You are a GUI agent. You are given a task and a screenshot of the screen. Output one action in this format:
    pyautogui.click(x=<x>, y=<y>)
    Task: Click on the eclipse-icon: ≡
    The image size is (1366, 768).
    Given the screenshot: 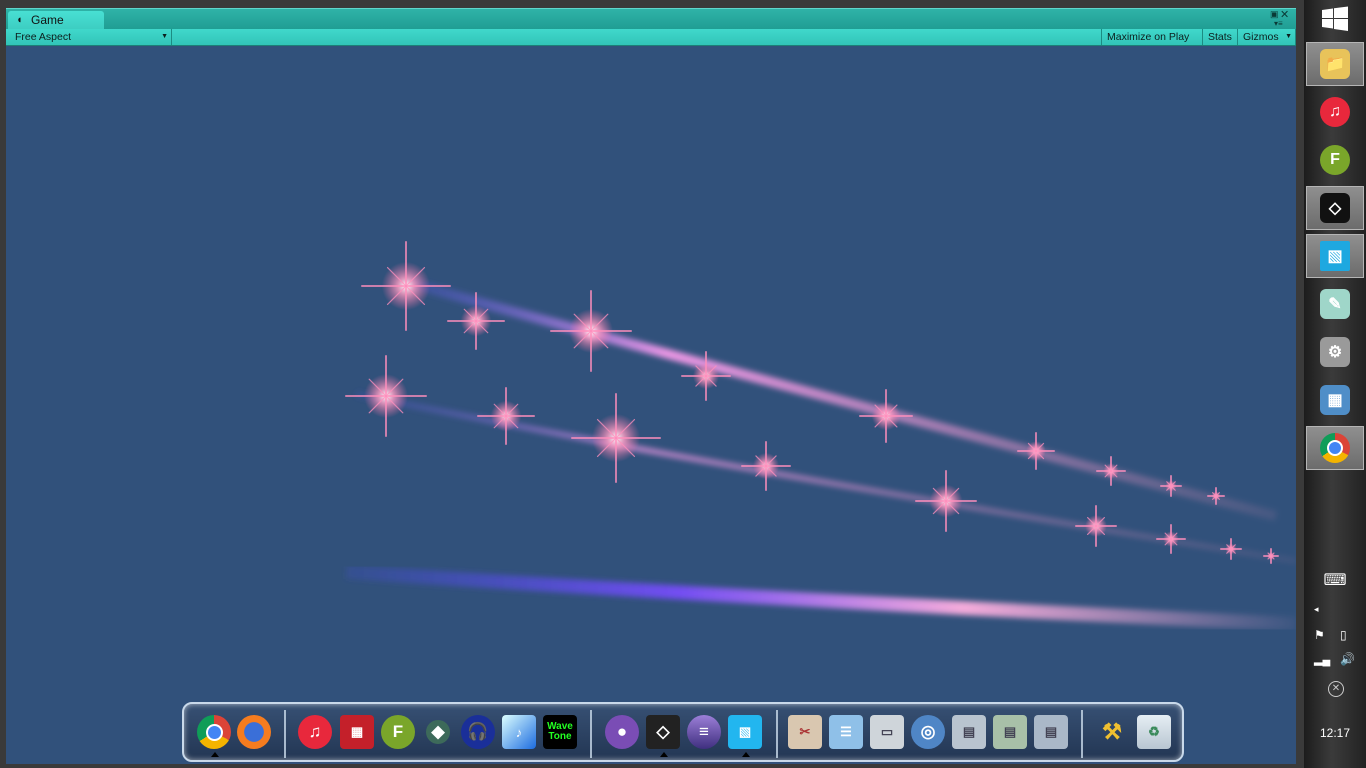 What is the action you would take?
    pyautogui.click(x=704, y=732)
    